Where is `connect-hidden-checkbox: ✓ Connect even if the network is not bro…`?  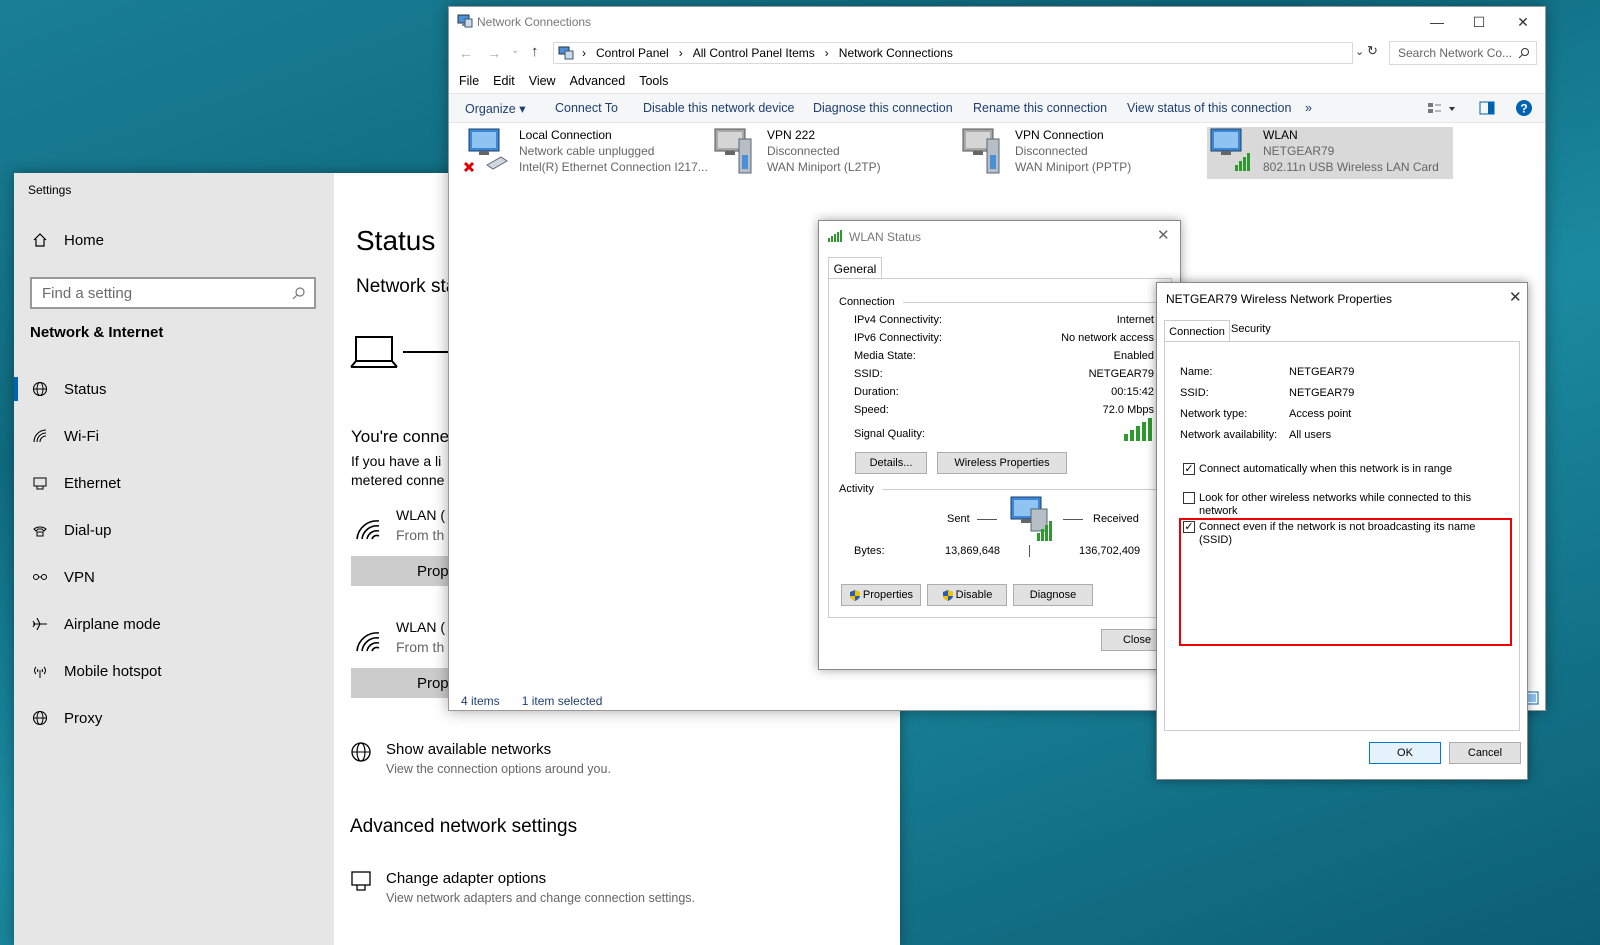 connect-hidden-checkbox: ✓ Connect even if the network is not bro… is located at coordinates (1333, 534).